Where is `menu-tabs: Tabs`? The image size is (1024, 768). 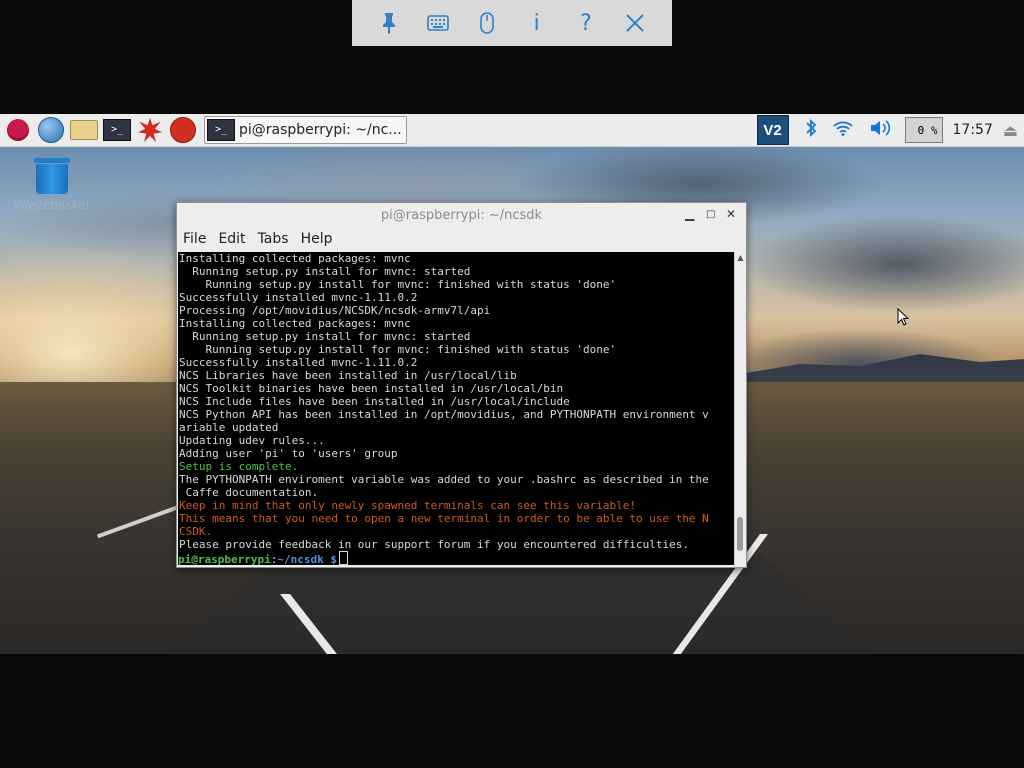 menu-tabs: Tabs is located at coordinates (273, 239).